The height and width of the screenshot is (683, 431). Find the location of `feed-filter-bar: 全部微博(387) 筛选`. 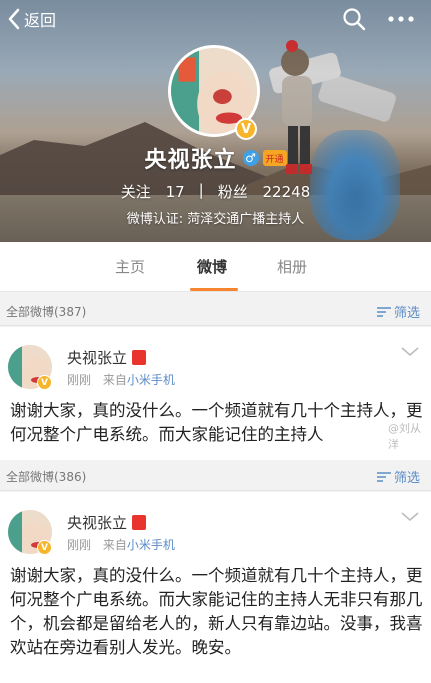

feed-filter-bar: 全部微博(387) 筛选 is located at coordinates (215, 311).